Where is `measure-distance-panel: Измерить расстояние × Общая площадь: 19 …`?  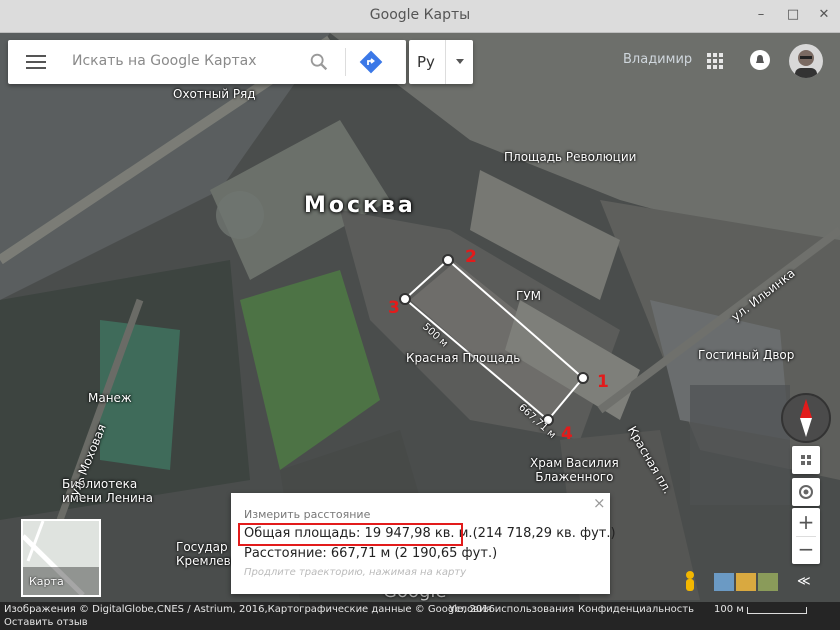
measure-distance-panel: Измерить расстояние × Общая площадь: 19 … is located at coordinates (423, 543).